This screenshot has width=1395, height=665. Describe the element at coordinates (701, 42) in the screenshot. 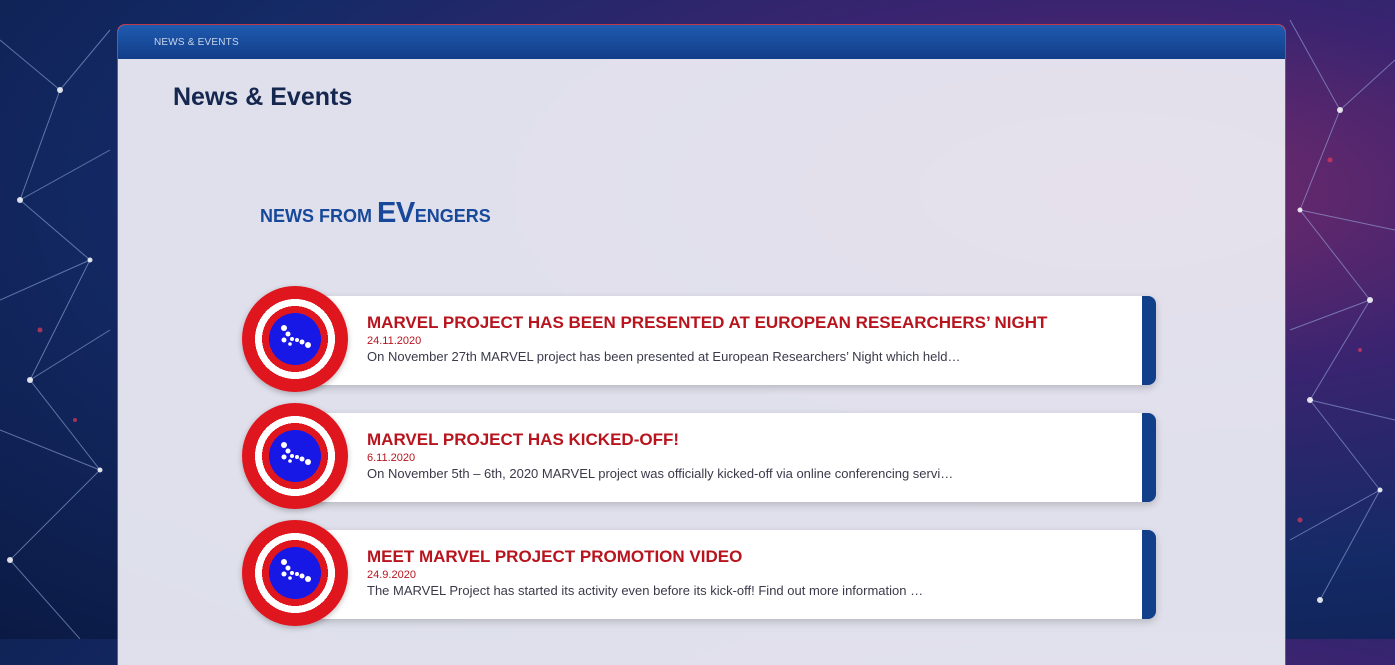

I see `breadcrumb: NEWS & EVENTS` at that location.